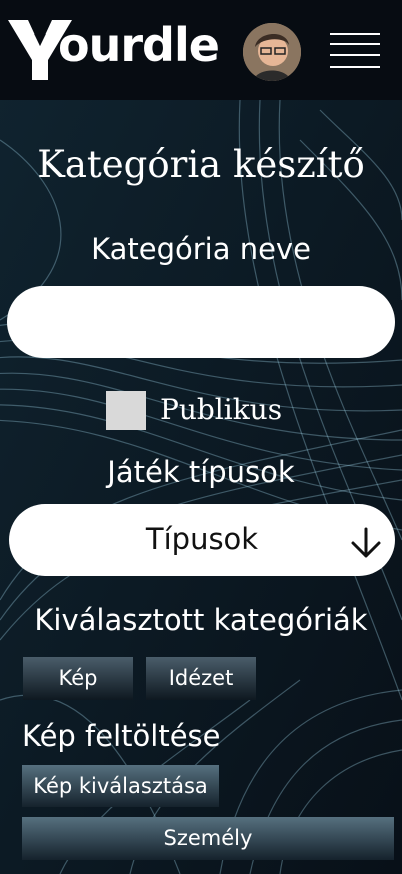  I want to click on game-types-label: Játék típusok, so click(201, 472).